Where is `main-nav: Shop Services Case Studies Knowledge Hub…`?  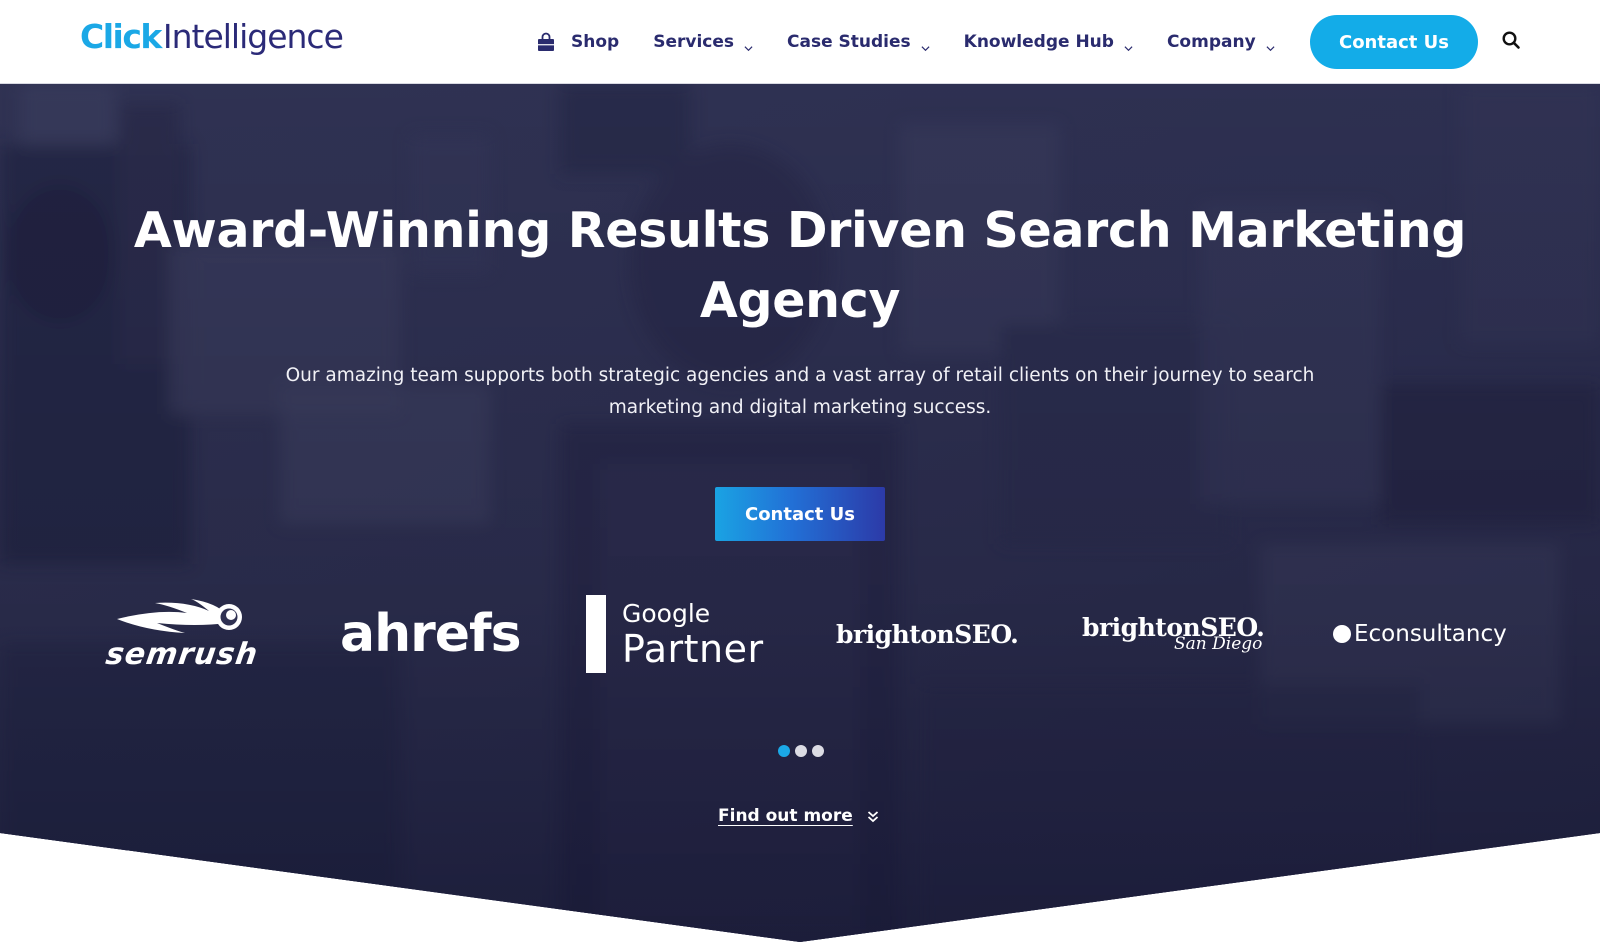
main-nav: Shop Services Case Studies Knowledge Hub… is located at coordinates (922, 42).